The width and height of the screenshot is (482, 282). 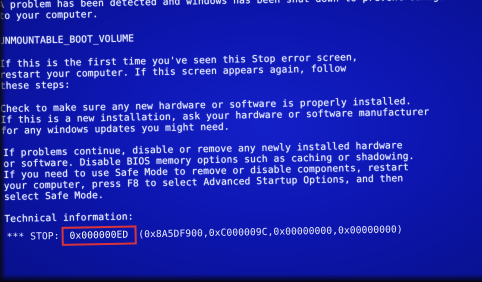 I want to click on monitor-bezel-left, so click(x=3, y=141).